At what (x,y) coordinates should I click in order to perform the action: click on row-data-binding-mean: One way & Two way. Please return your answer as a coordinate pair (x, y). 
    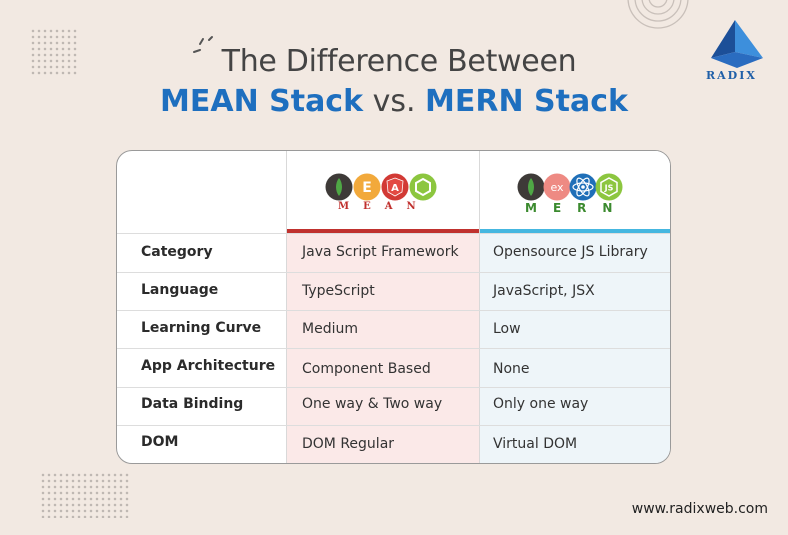
    Looking at the image, I should click on (372, 404).